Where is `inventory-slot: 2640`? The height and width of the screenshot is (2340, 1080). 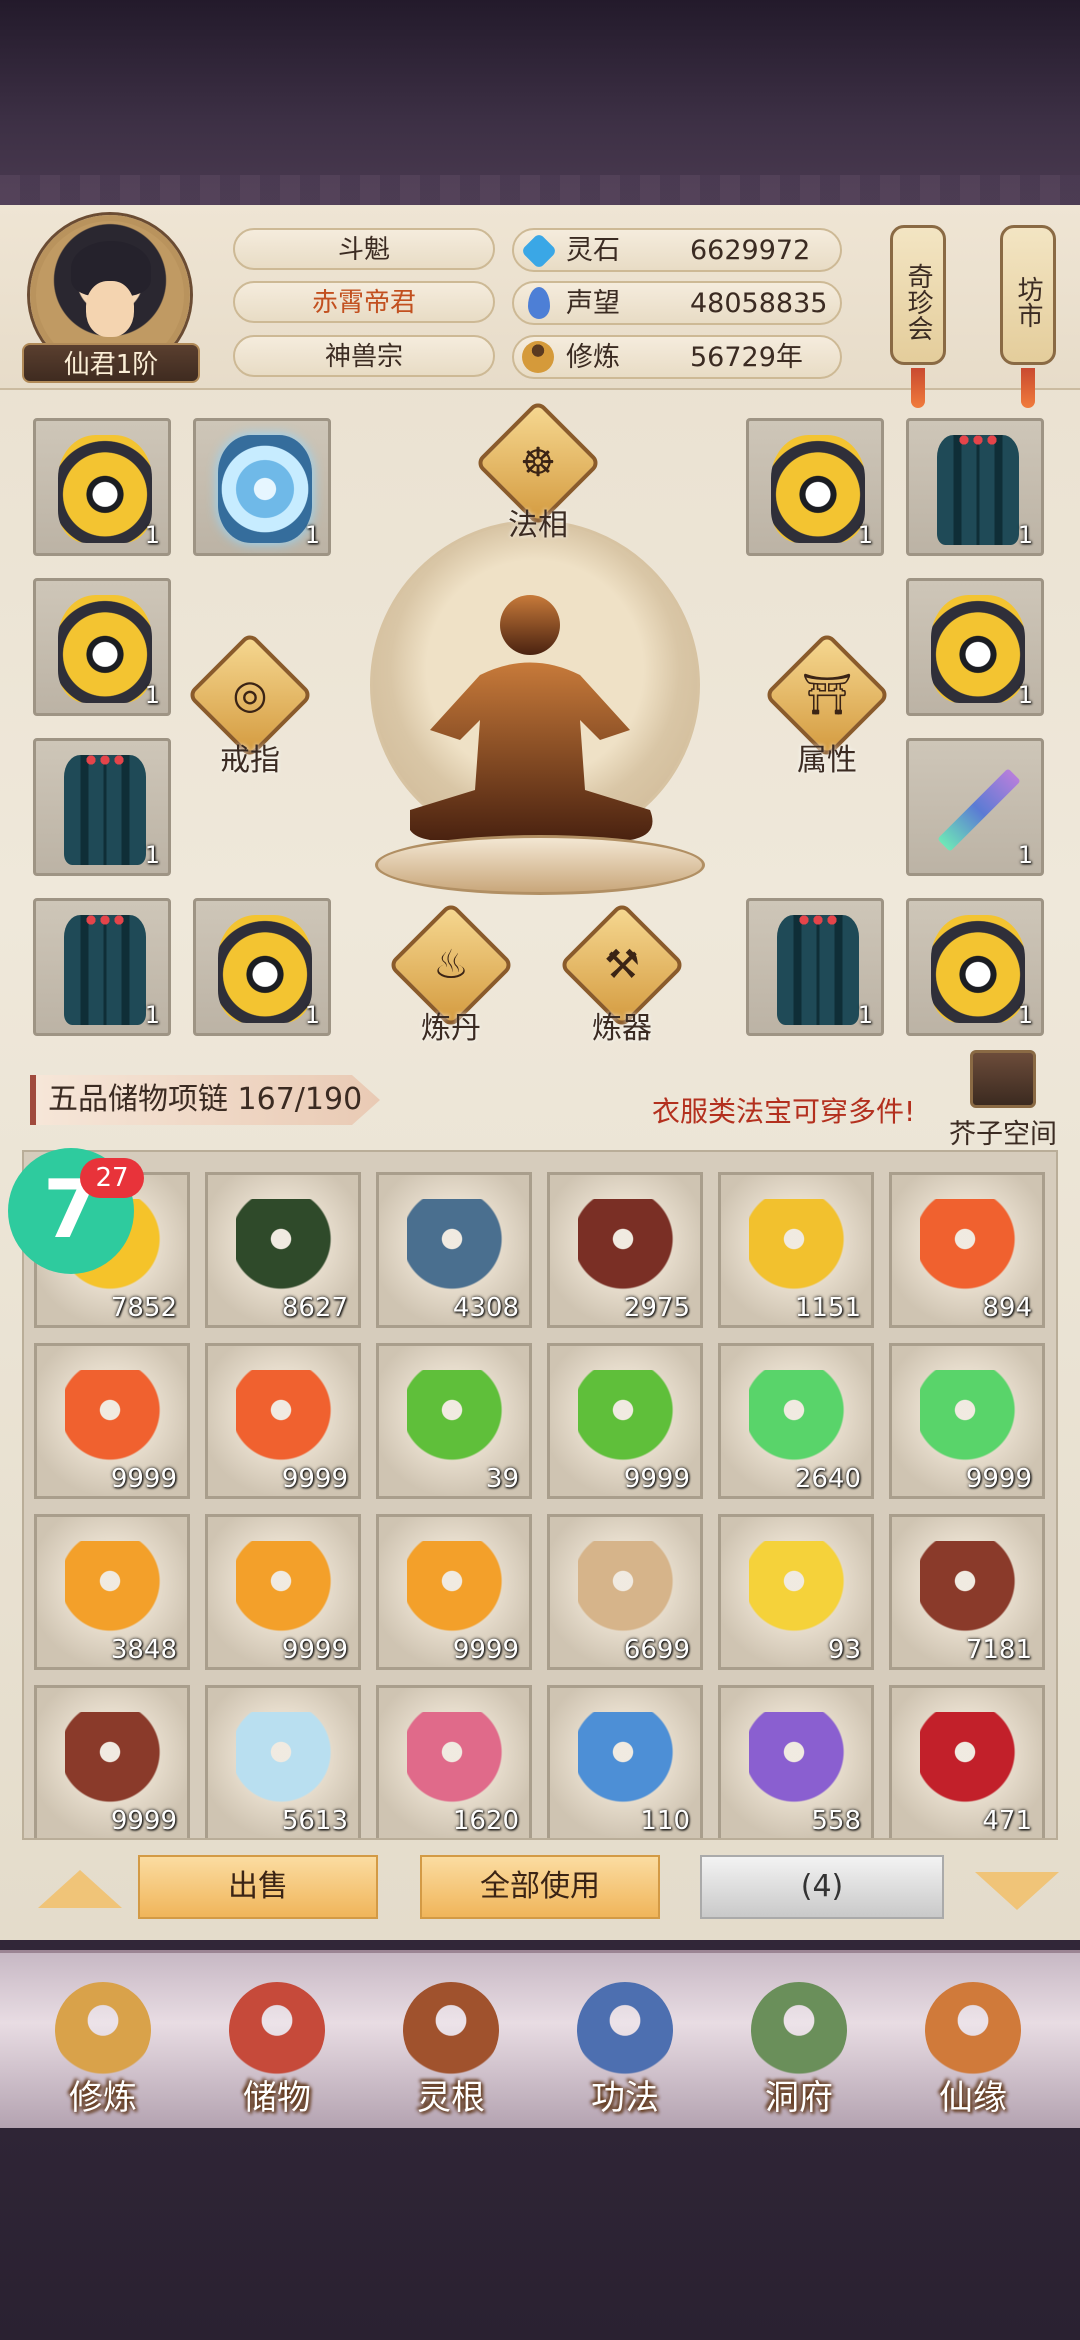
inventory-slot: 2640 is located at coordinates (796, 1421).